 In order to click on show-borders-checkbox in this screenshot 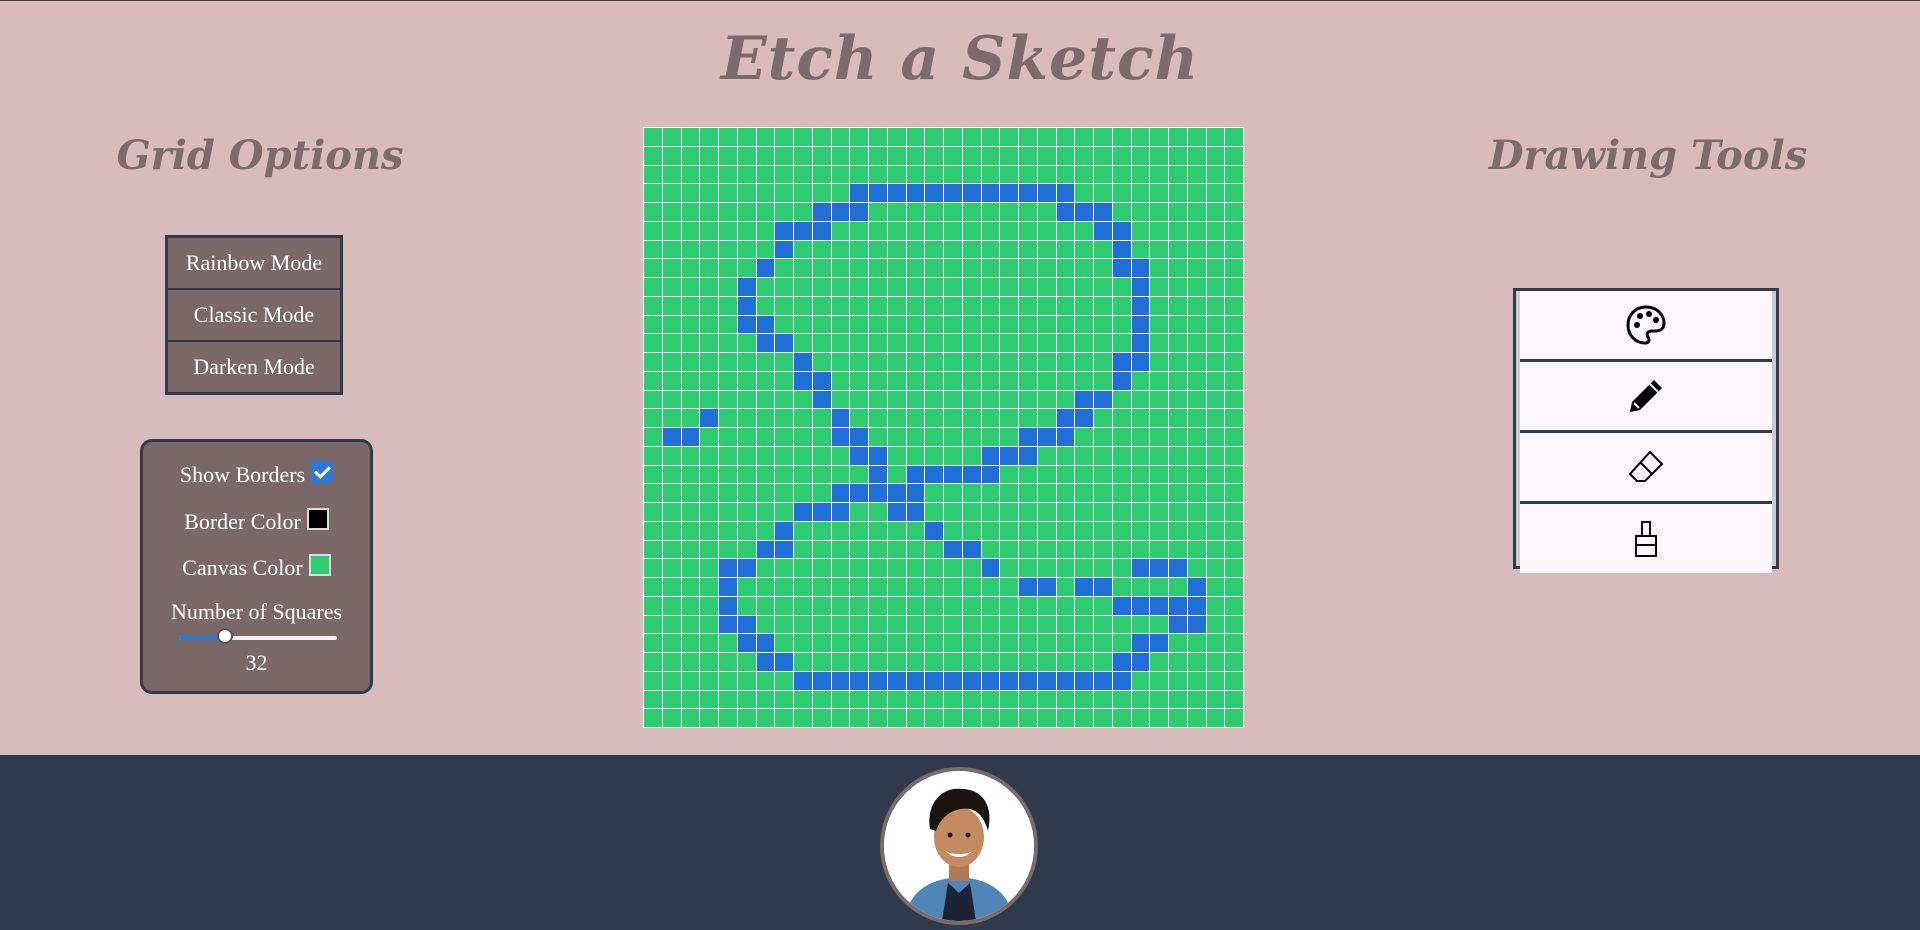, I will do `click(322, 471)`.